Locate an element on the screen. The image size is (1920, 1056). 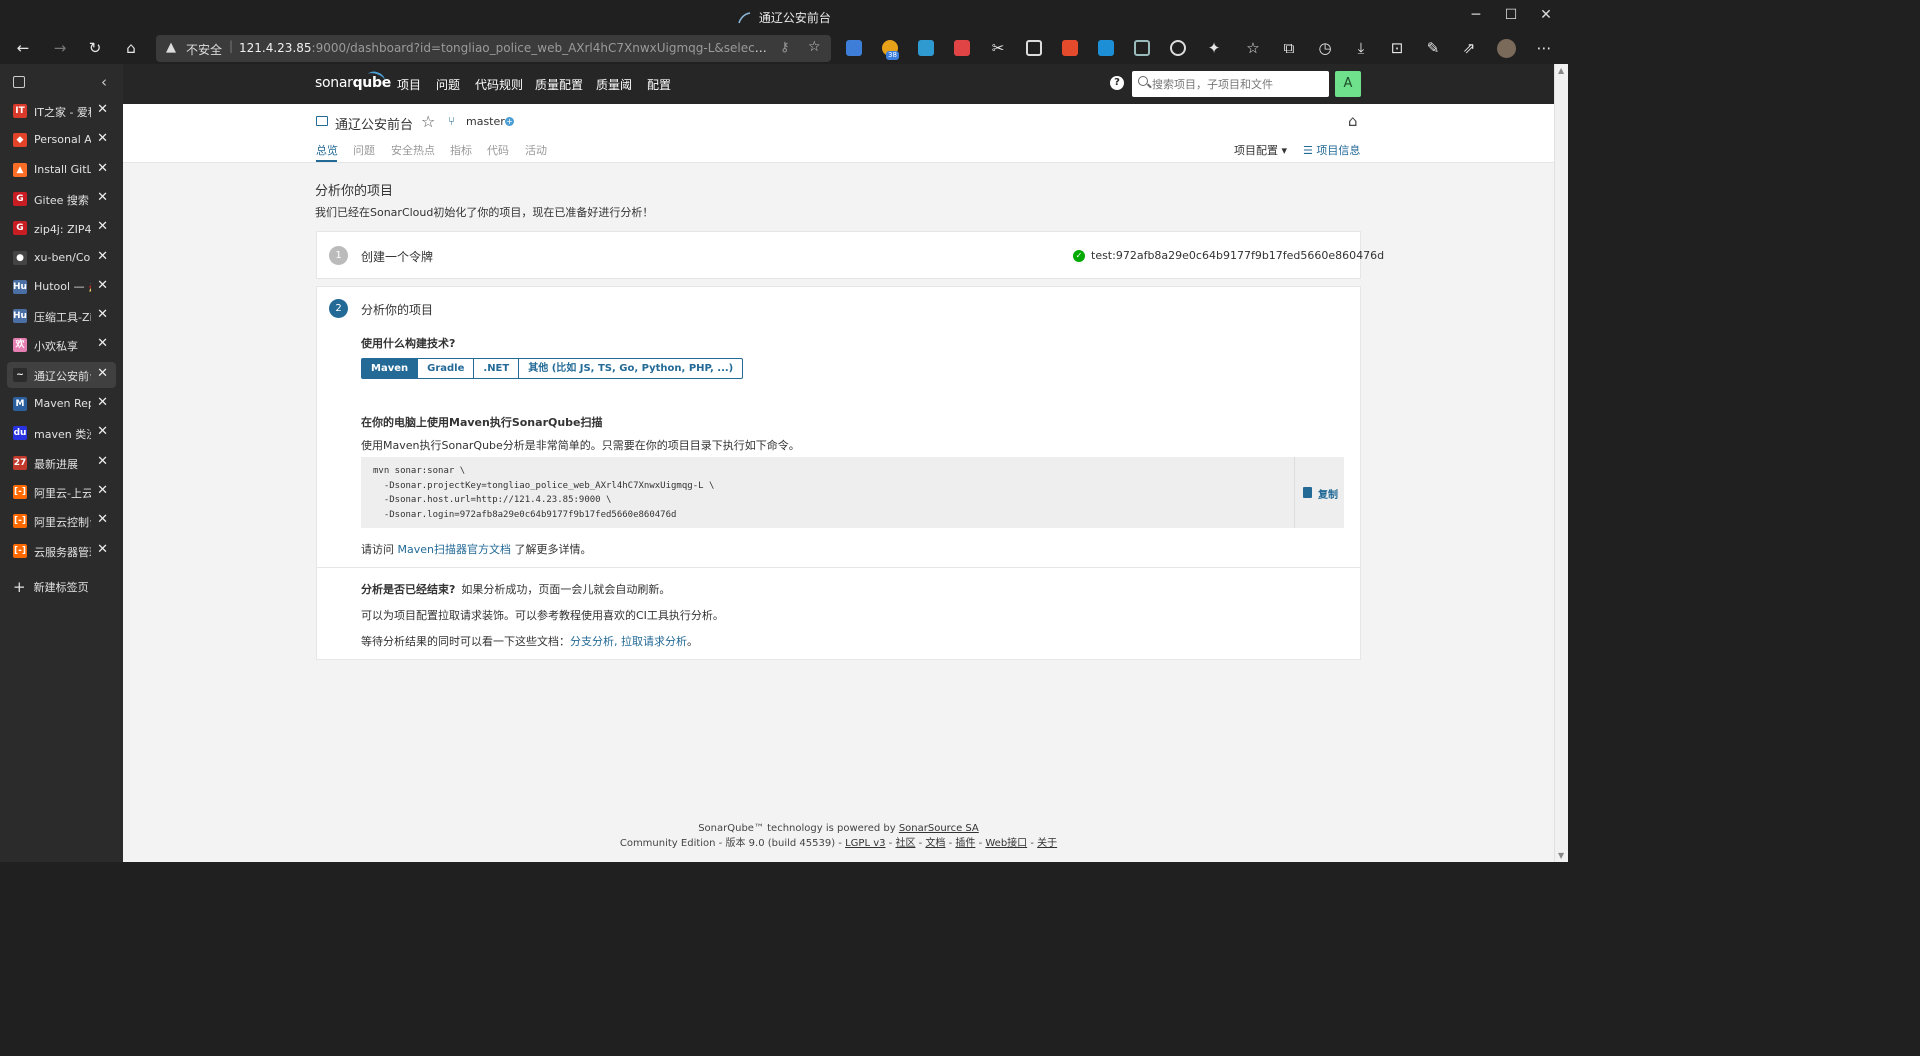
red-extension-icon is located at coordinates (962, 48).